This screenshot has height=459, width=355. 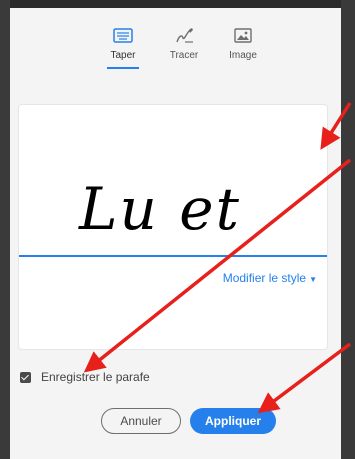 What do you see at coordinates (313, 279) in the screenshot?
I see `chevron-down-icon: ▼` at bounding box center [313, 279].